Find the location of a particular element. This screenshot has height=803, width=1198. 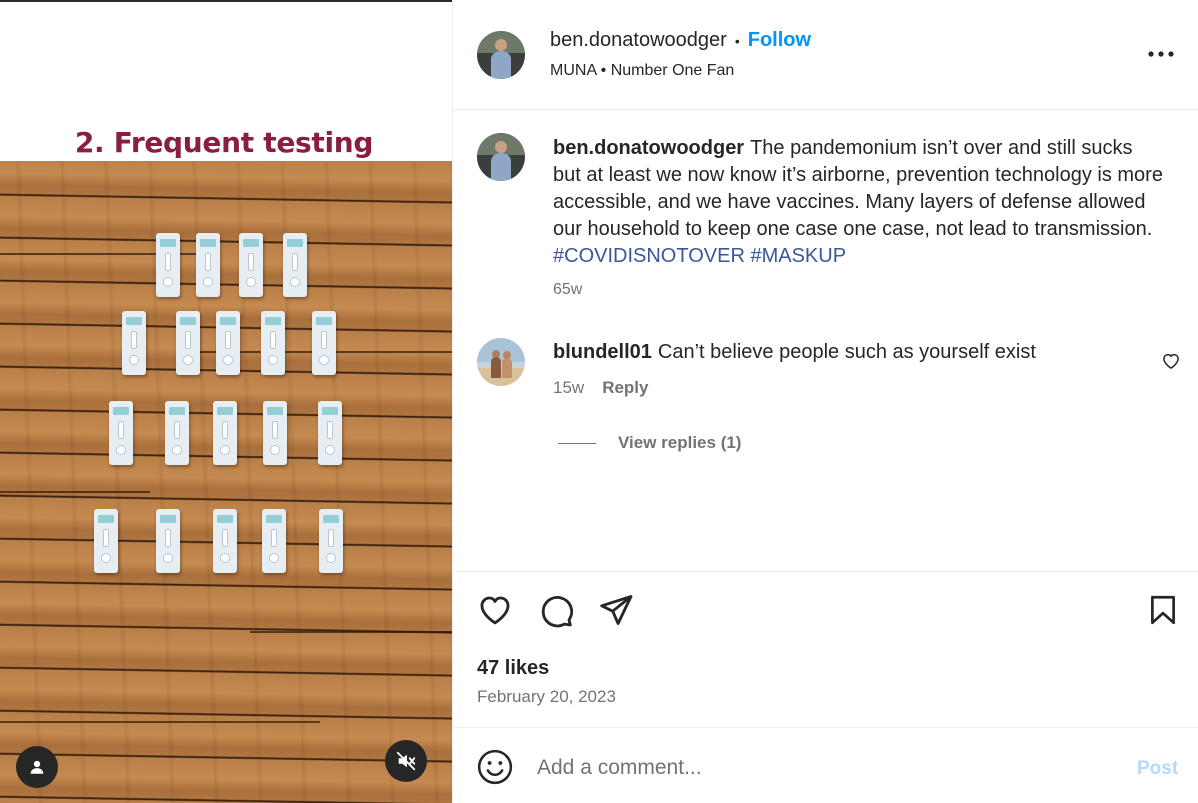

post-date: February 20, 2023 is located at coordinates (546, 697).